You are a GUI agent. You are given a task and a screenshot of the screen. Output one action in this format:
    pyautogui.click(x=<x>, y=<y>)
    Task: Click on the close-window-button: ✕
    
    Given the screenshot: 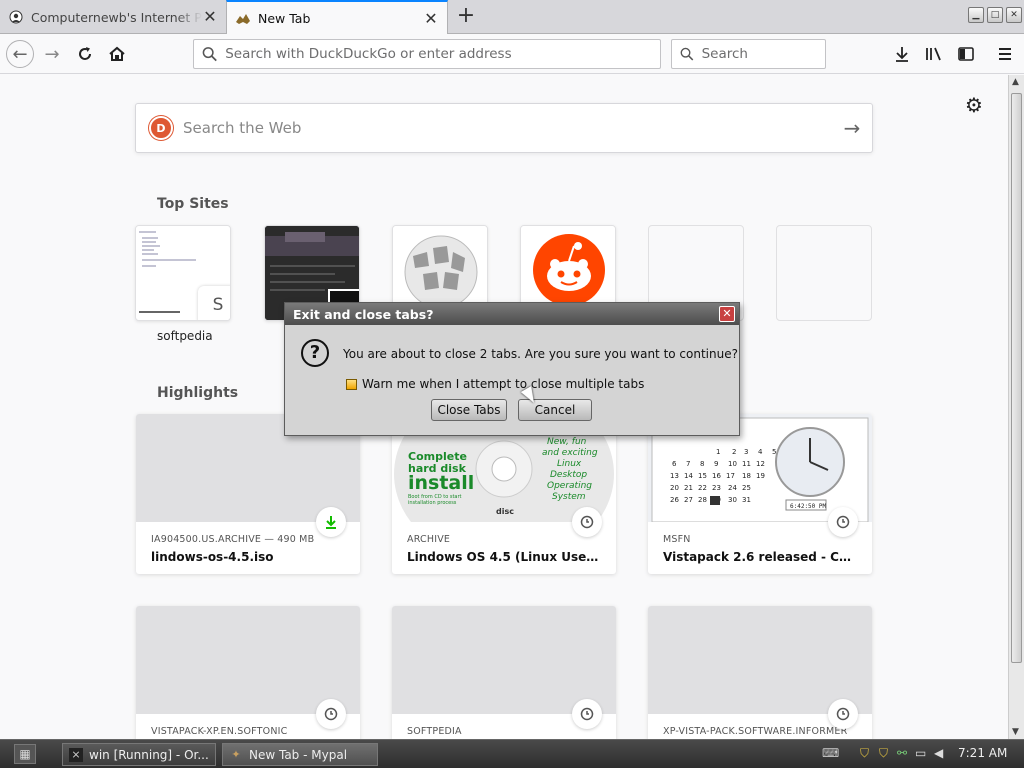 What is the action you would take?
    pyautogui.click(x=1014, y=15)
    